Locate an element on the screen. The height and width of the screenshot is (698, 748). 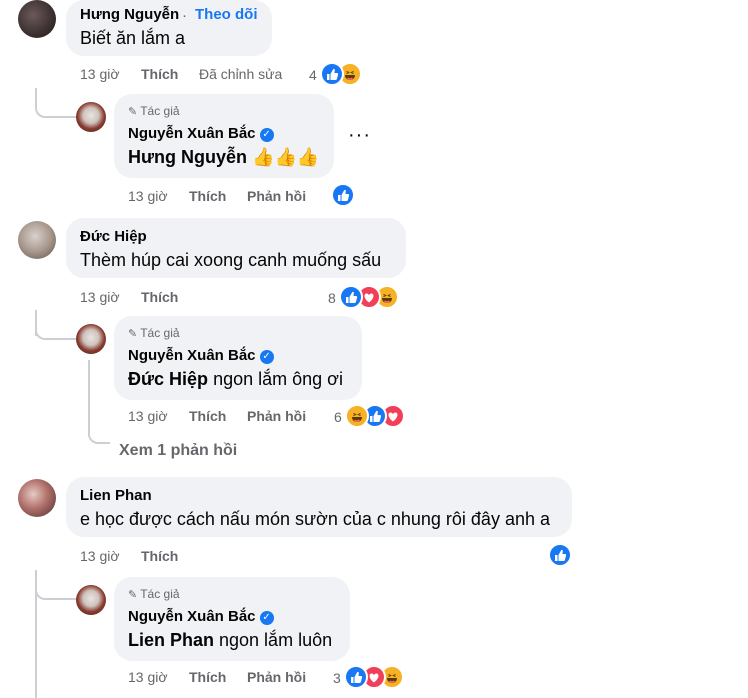
reaction-count: 8 is located at coordinates (332, 298).